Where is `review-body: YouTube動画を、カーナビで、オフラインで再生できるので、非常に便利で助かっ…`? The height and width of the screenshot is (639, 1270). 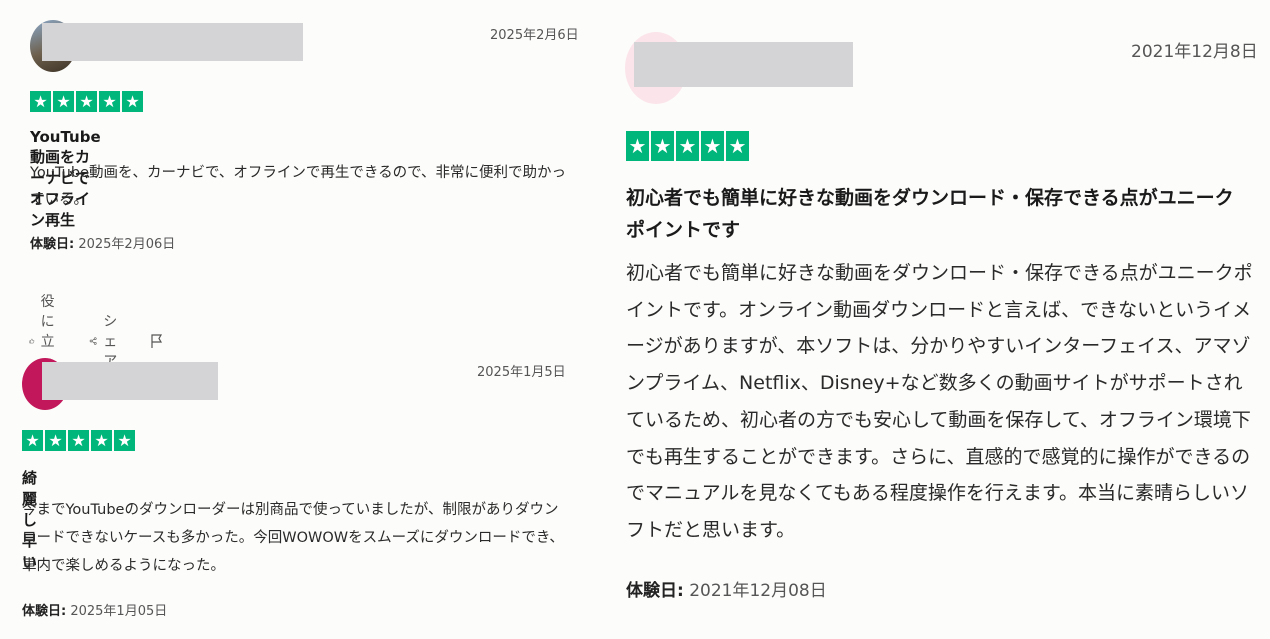 review-body: YouTube動画を、カーナビで、オフラインで再生できるので、非常に便利で助かっ… is located at coordinates (298, 186).